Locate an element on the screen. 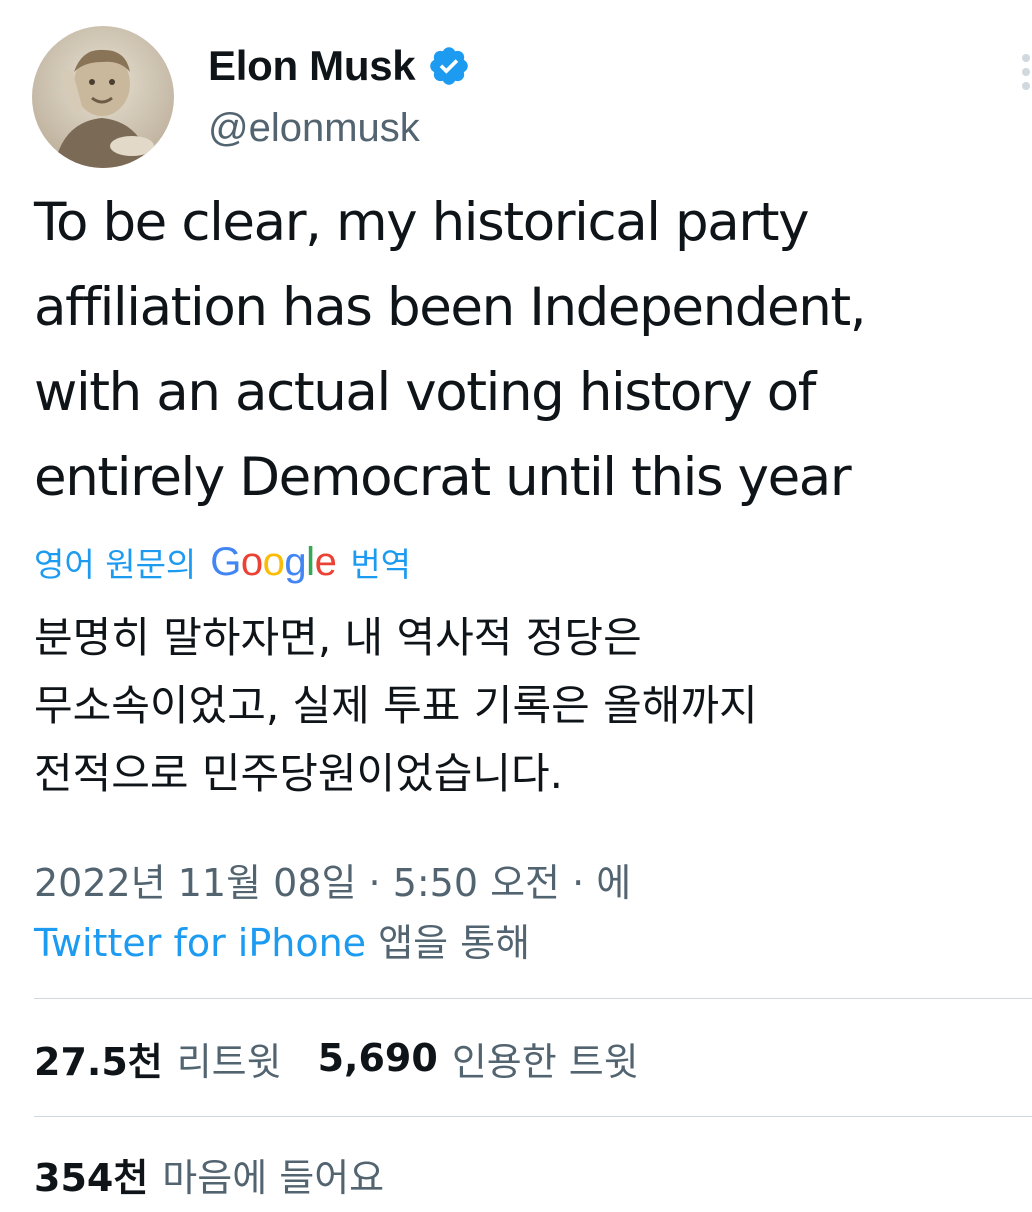 The width and height of the screenshot is (1032, 1212). quotes-stat: 5,690 인용한 트윗 is located at coordinates (478, 1058).